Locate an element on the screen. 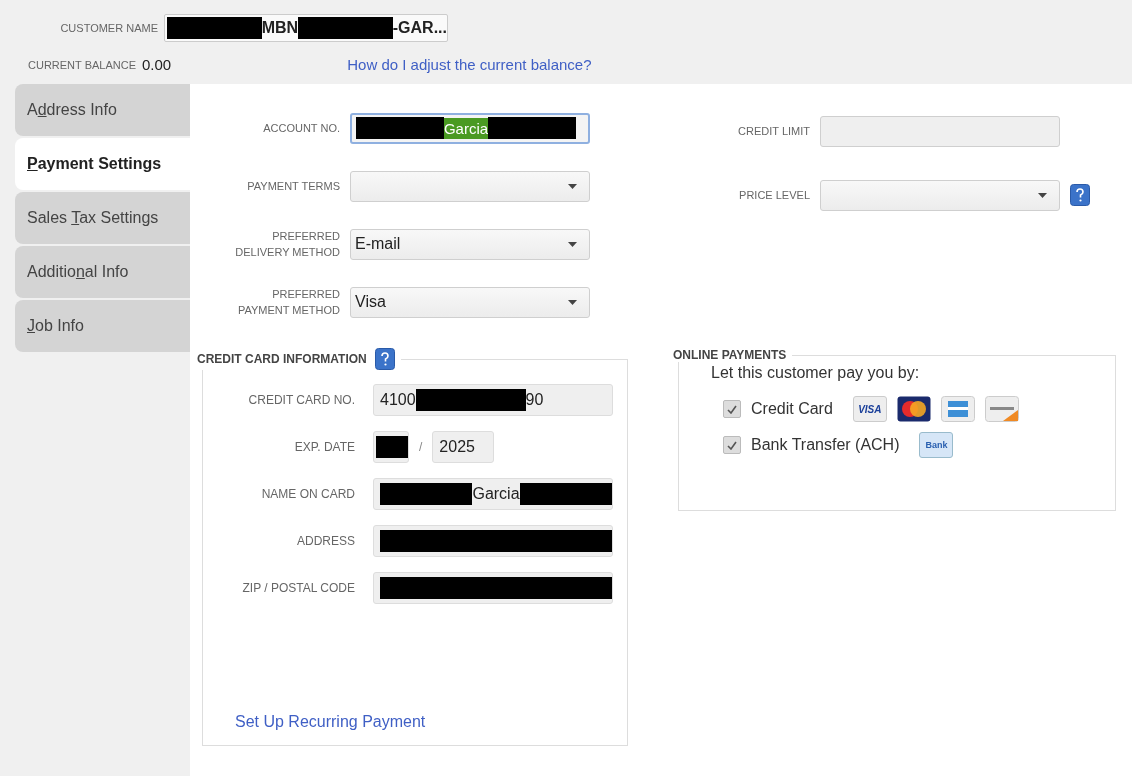 This screenshot has width=1132, height=776. field-text: 90 is located at coordinates (534, 399).